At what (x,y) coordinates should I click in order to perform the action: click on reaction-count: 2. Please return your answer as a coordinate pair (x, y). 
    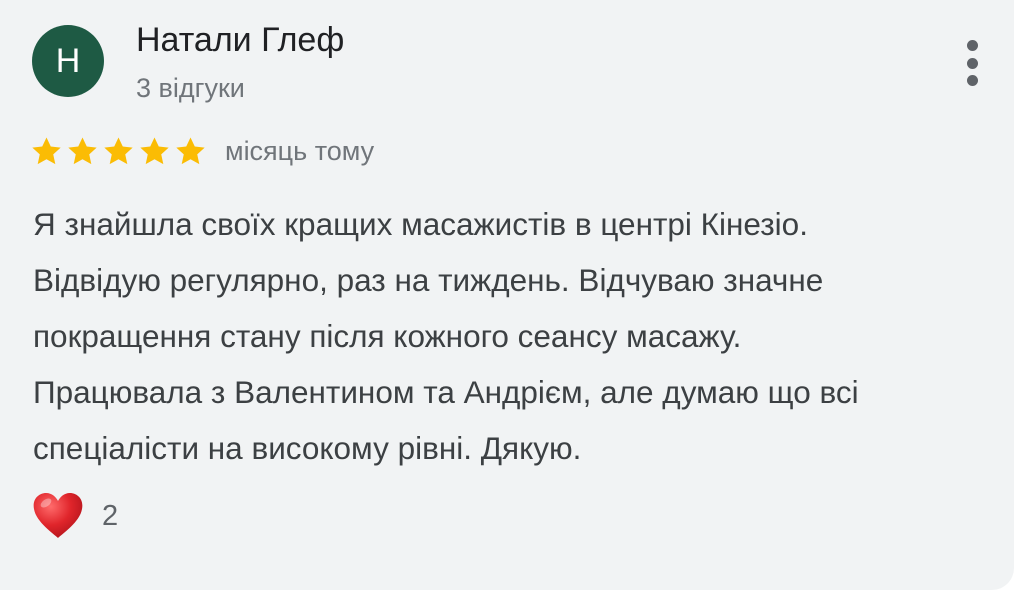
    Looking at the image, I should click on (110, 515).